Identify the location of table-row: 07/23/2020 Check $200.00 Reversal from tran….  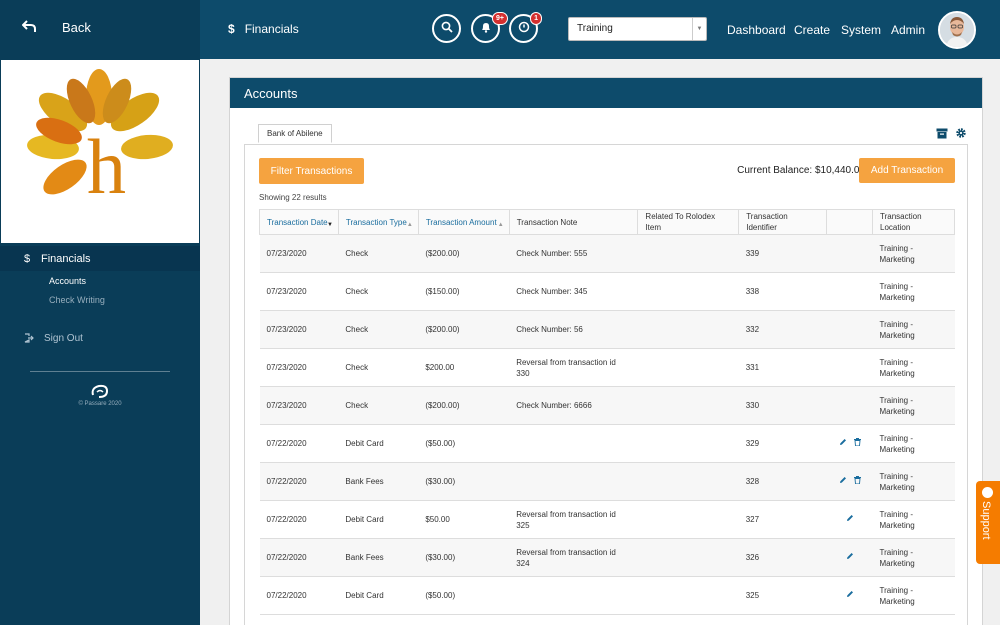
(607, 367).